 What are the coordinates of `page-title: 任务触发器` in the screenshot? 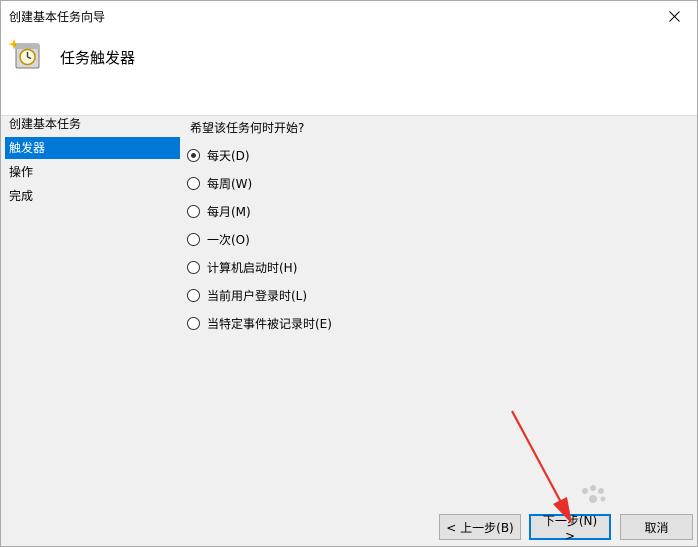 It's located at (98, 58).